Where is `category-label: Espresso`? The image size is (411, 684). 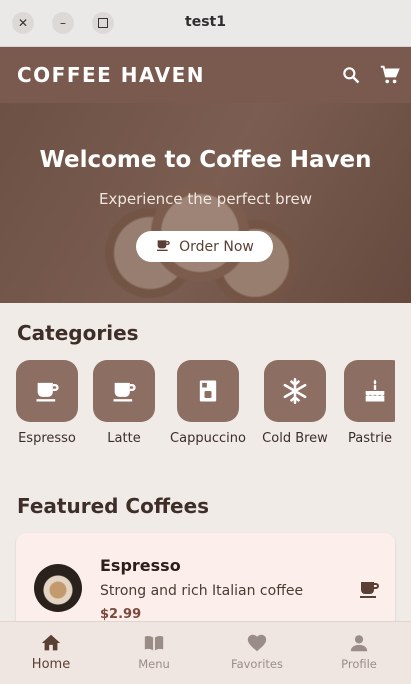
category-label: Espresso is located at coordinates (47, 438).